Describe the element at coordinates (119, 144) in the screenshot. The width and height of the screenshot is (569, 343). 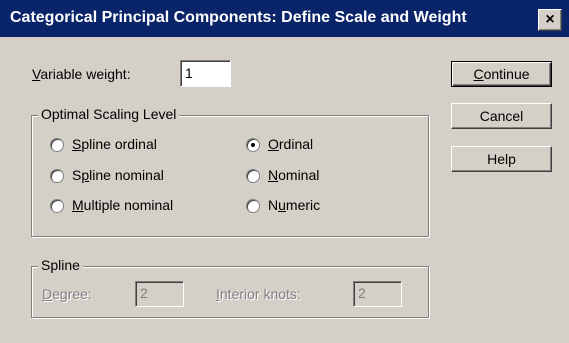
I see `spline-ordinal-label-post: pline ordinal` at that location.